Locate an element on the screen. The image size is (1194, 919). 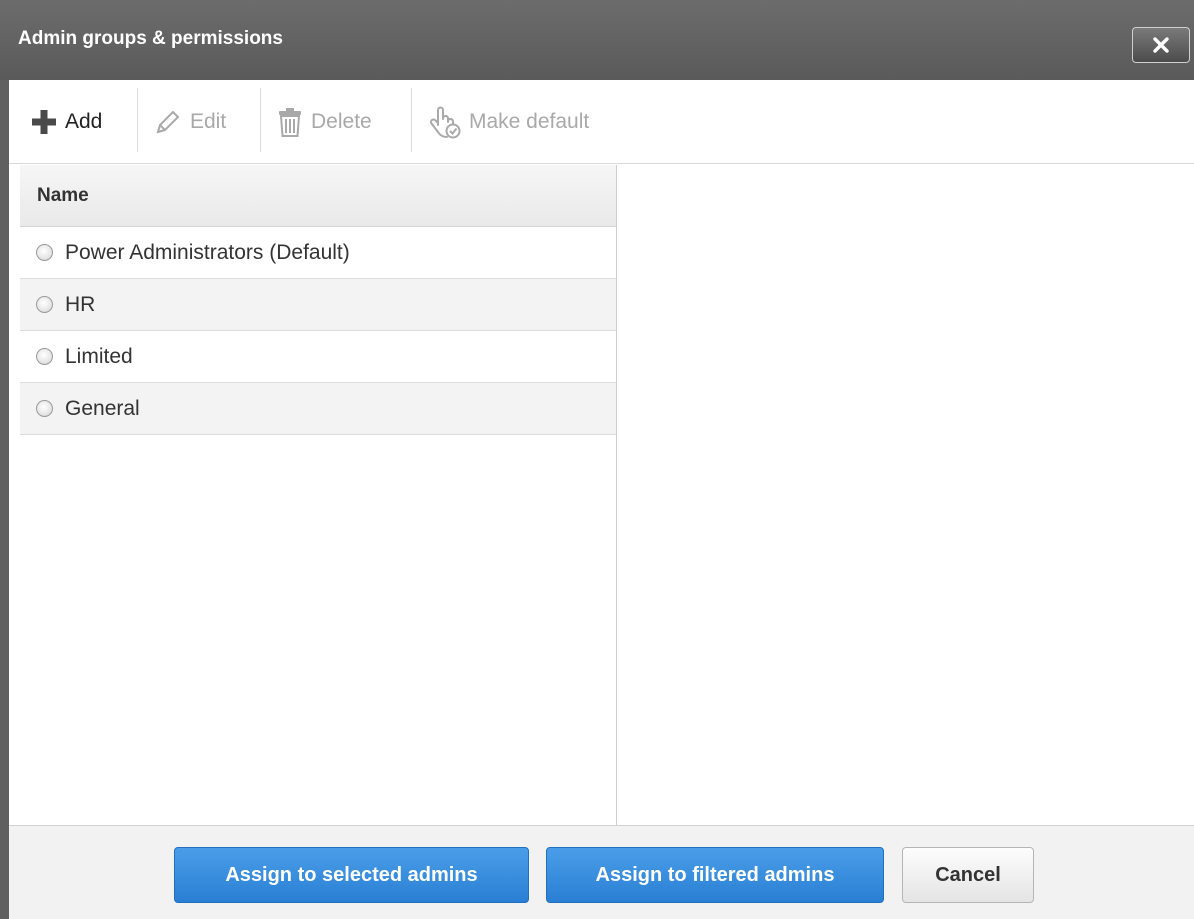
edit-label: Edit is located at coordinates (208, 121).